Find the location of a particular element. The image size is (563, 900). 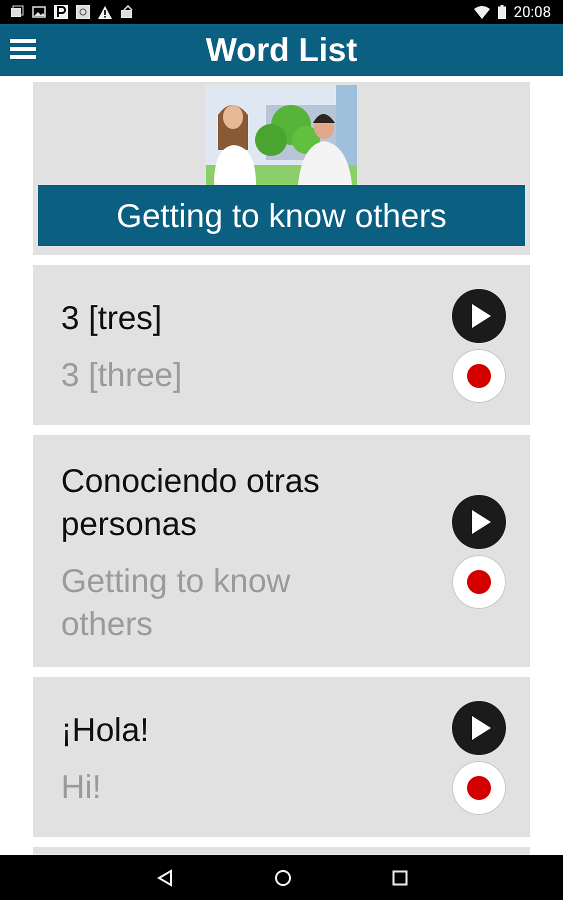

spanish-phrase: 3 [tres] is located at coordinates (112, 318).